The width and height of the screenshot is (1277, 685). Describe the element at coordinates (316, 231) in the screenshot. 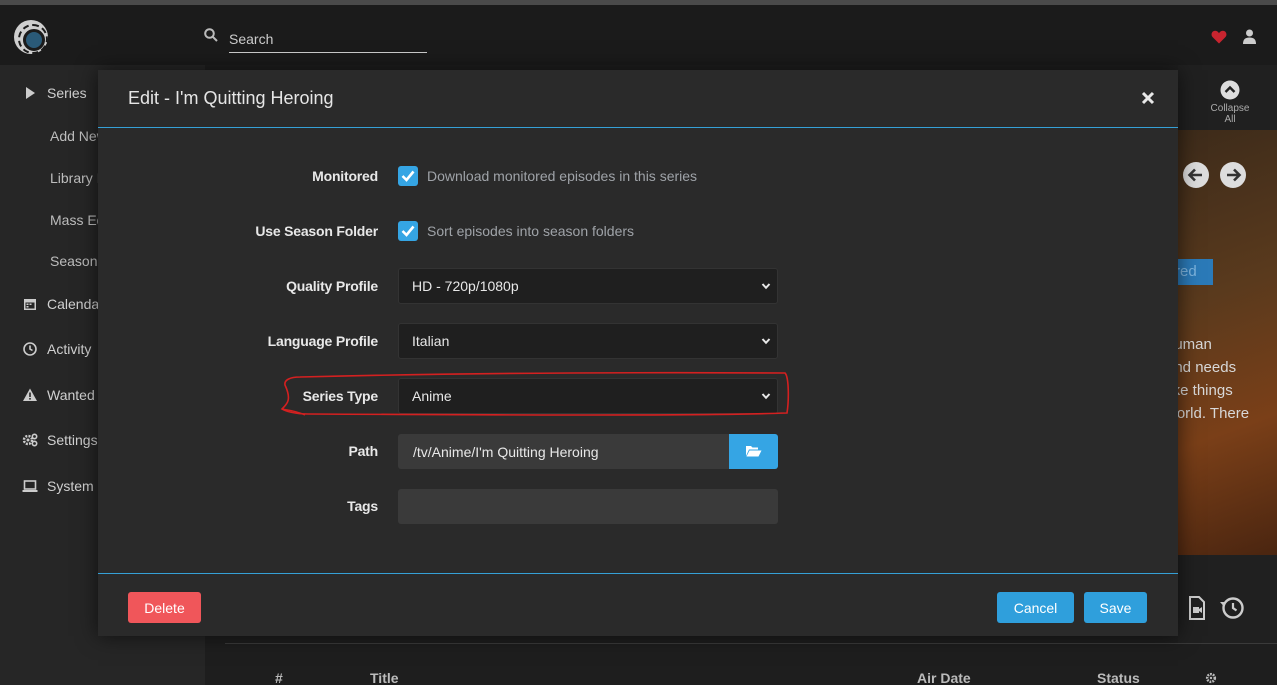

I see `season-folder-label: Use Season Folder` at that location.